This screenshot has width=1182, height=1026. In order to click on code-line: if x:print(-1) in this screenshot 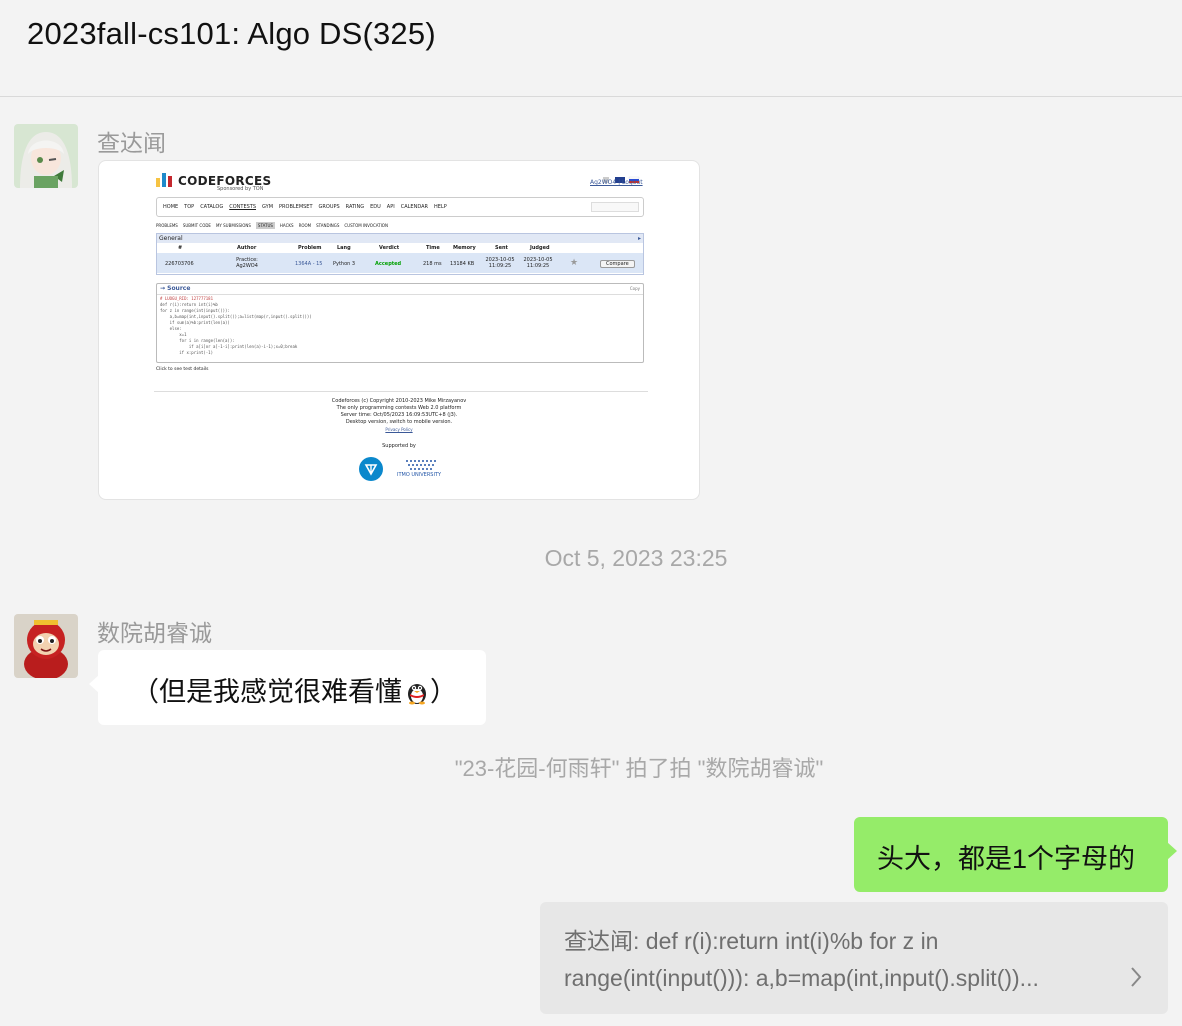, I will do `click(186, 352)`.